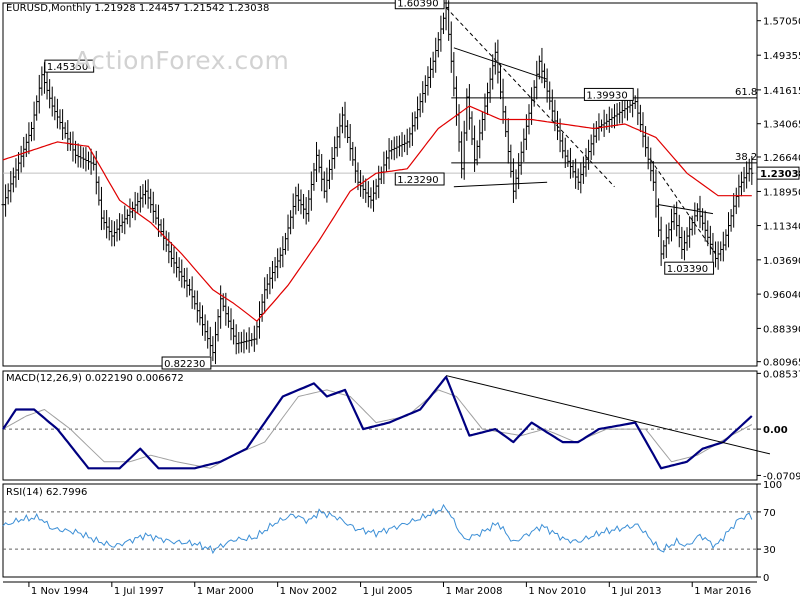  Describe the element at coordinates (182, 60) in the screenshot. I see `watermark: ActionForex.com` at that location.